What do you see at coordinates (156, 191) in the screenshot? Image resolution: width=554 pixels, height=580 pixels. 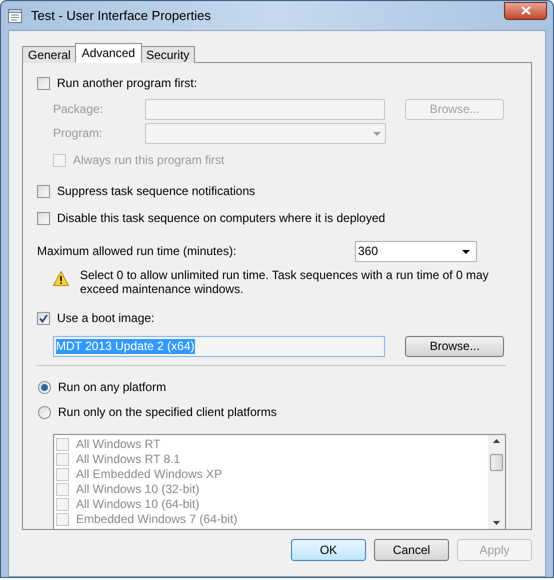 I see `checkbox-label: Suppress task sequence notifications` at bounding box center [156, 191].